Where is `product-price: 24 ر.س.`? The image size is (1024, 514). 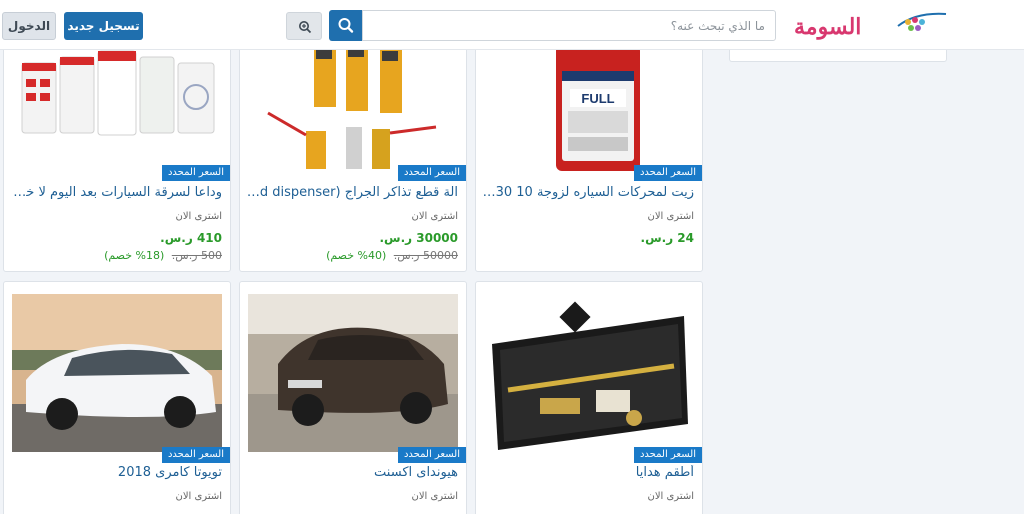 product-price: 24 ر.س. is located at coordinates (667, 238).